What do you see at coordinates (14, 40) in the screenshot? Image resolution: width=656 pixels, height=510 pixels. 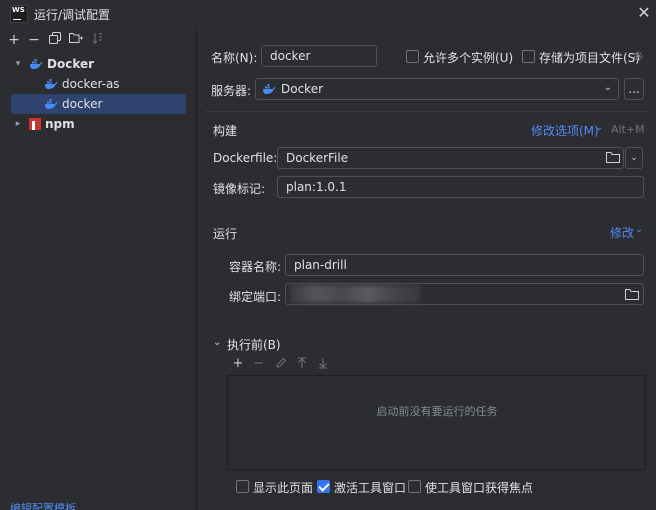 I see `add-icon: +` at bounding box center [14, 40].